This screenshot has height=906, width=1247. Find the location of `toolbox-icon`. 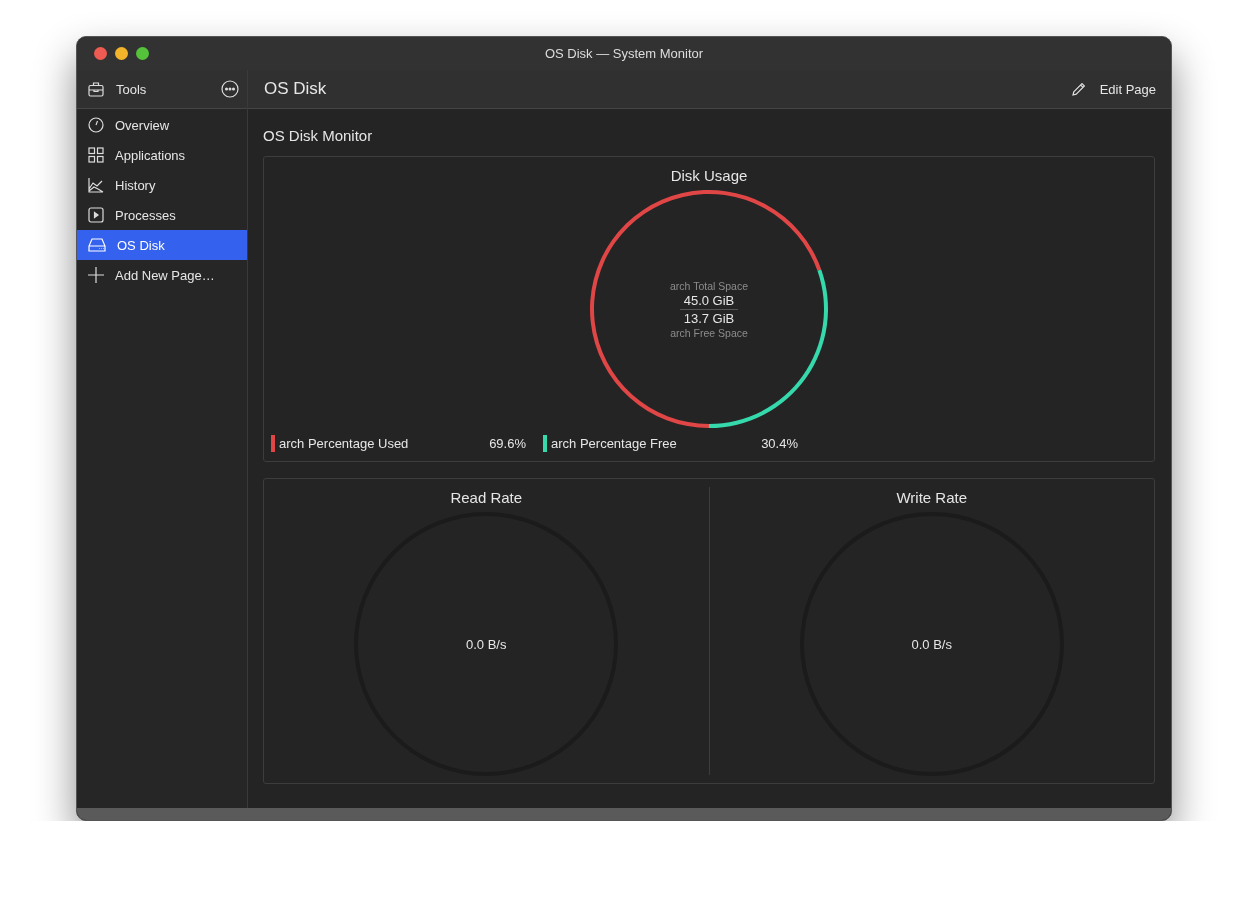

toolbox-icon is located at coordinates (96, 89).